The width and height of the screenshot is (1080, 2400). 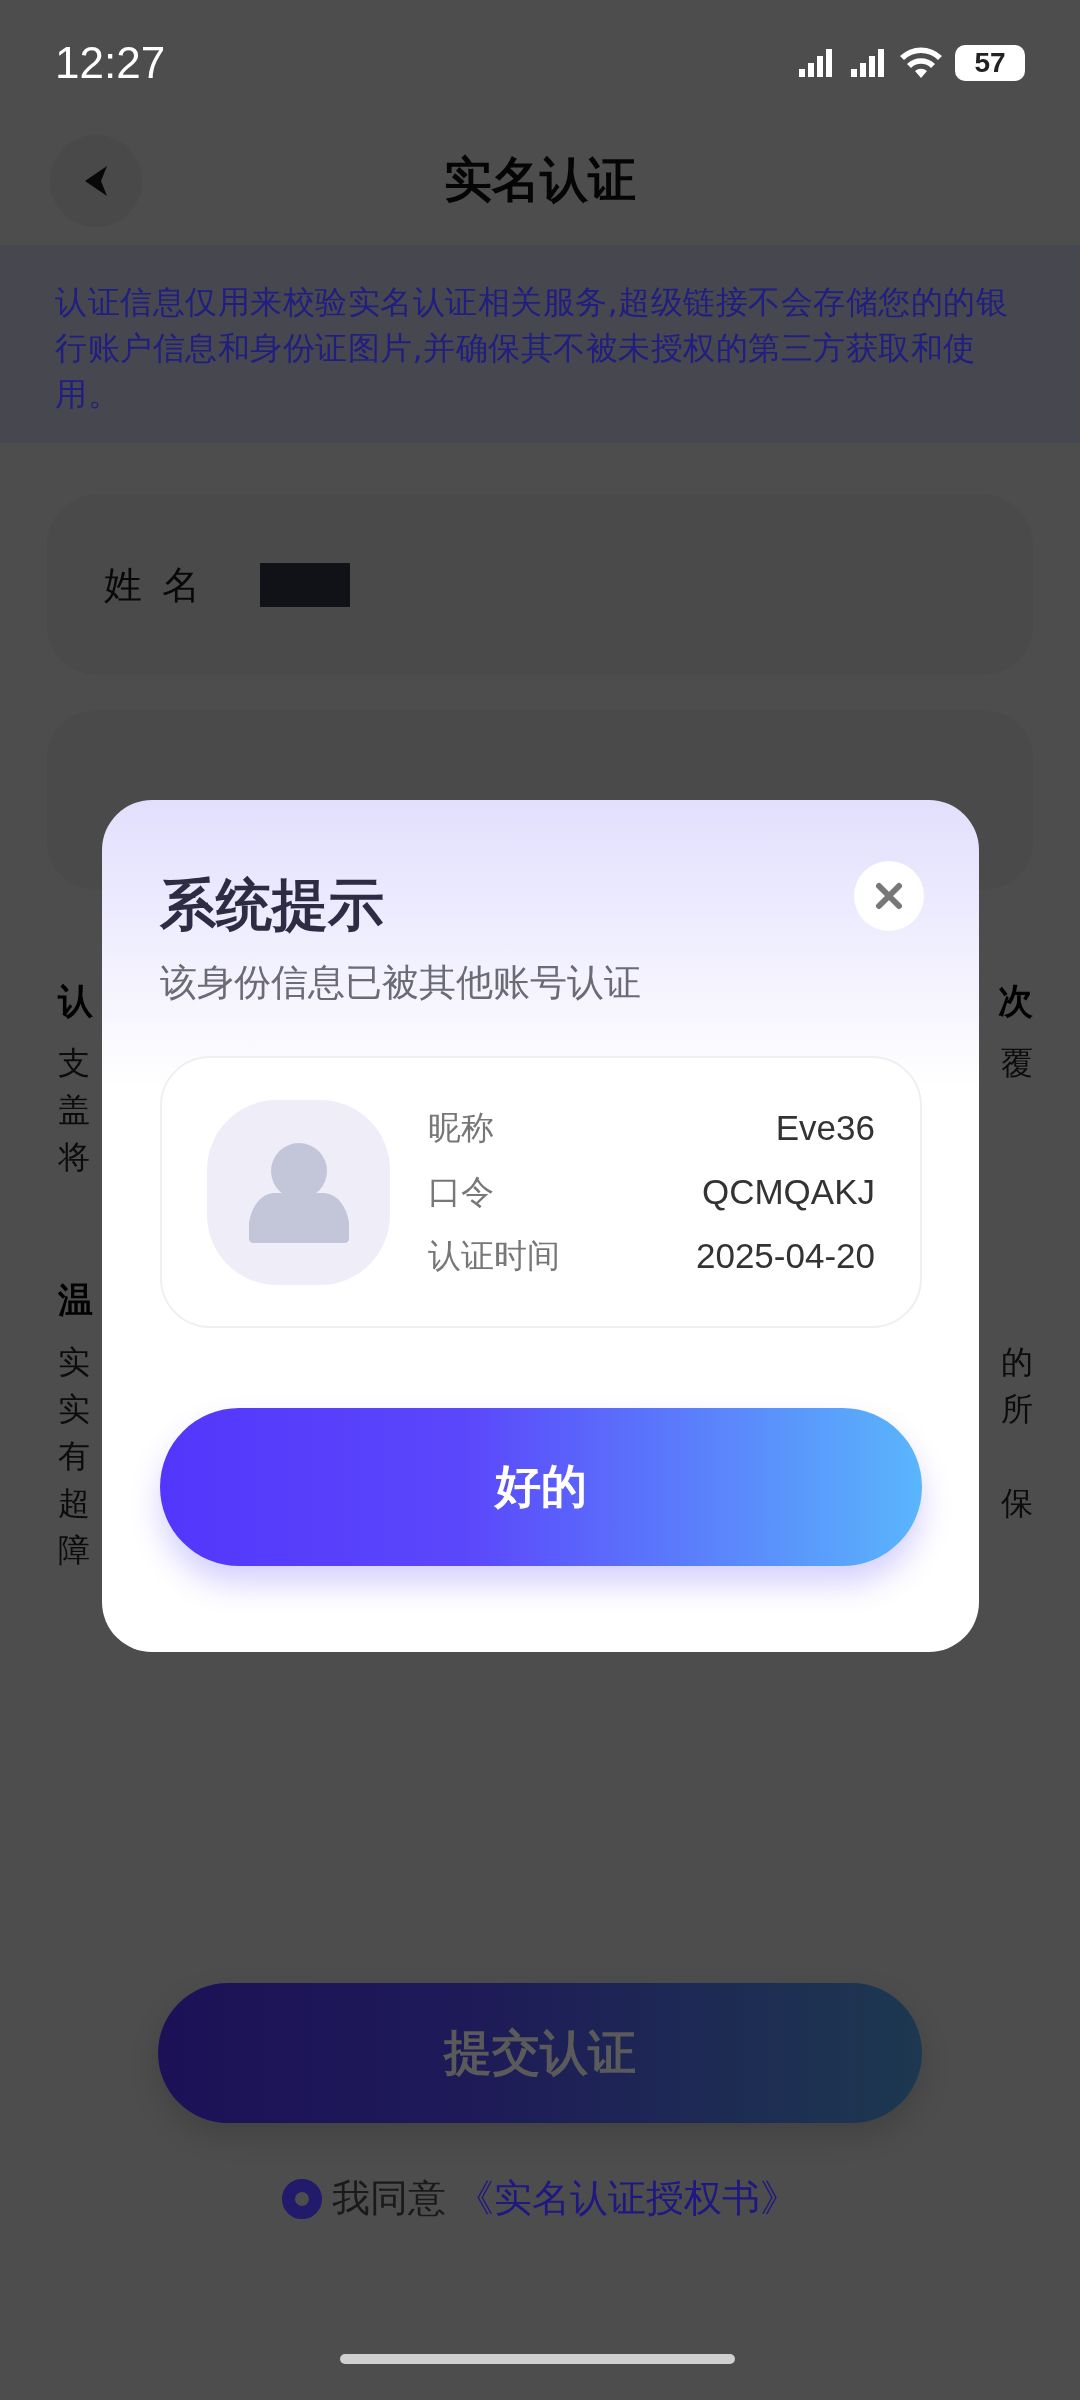 What do you see at coordinates (1017, 1409) in the screenshot?
I see `text-fragment: 所` at bounding box center [1017, 1409].